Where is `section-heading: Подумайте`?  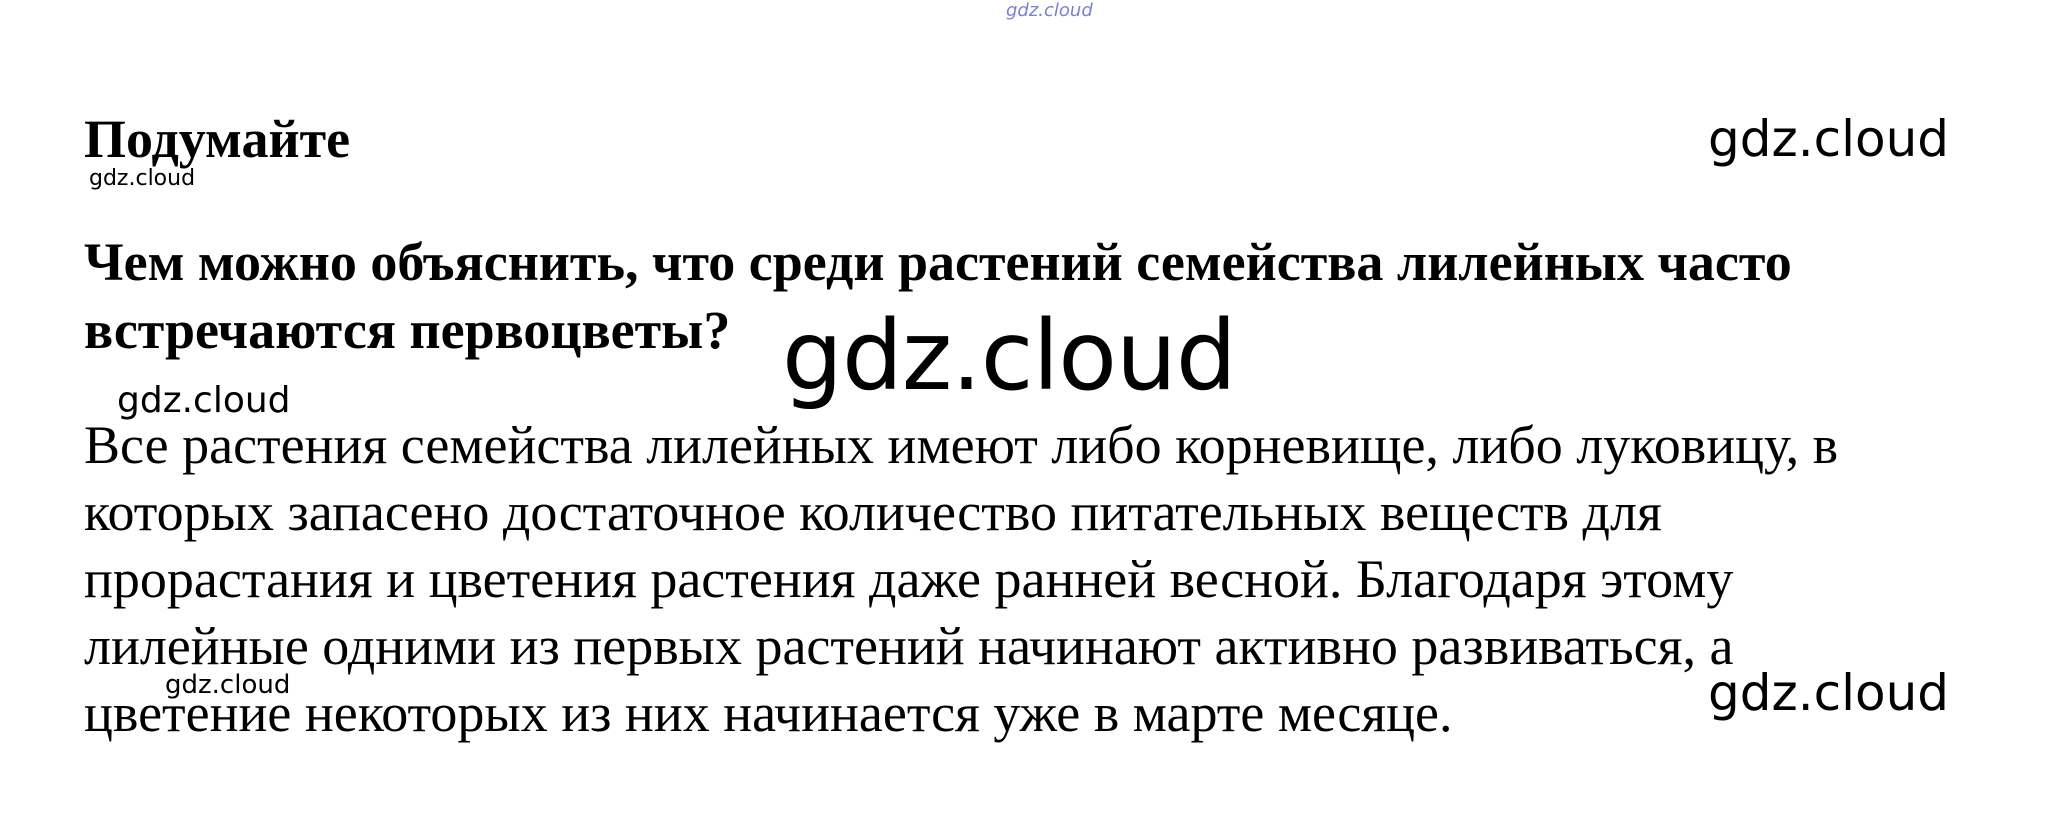
section-heading: Подумайте is located at coordinates (217, 139).